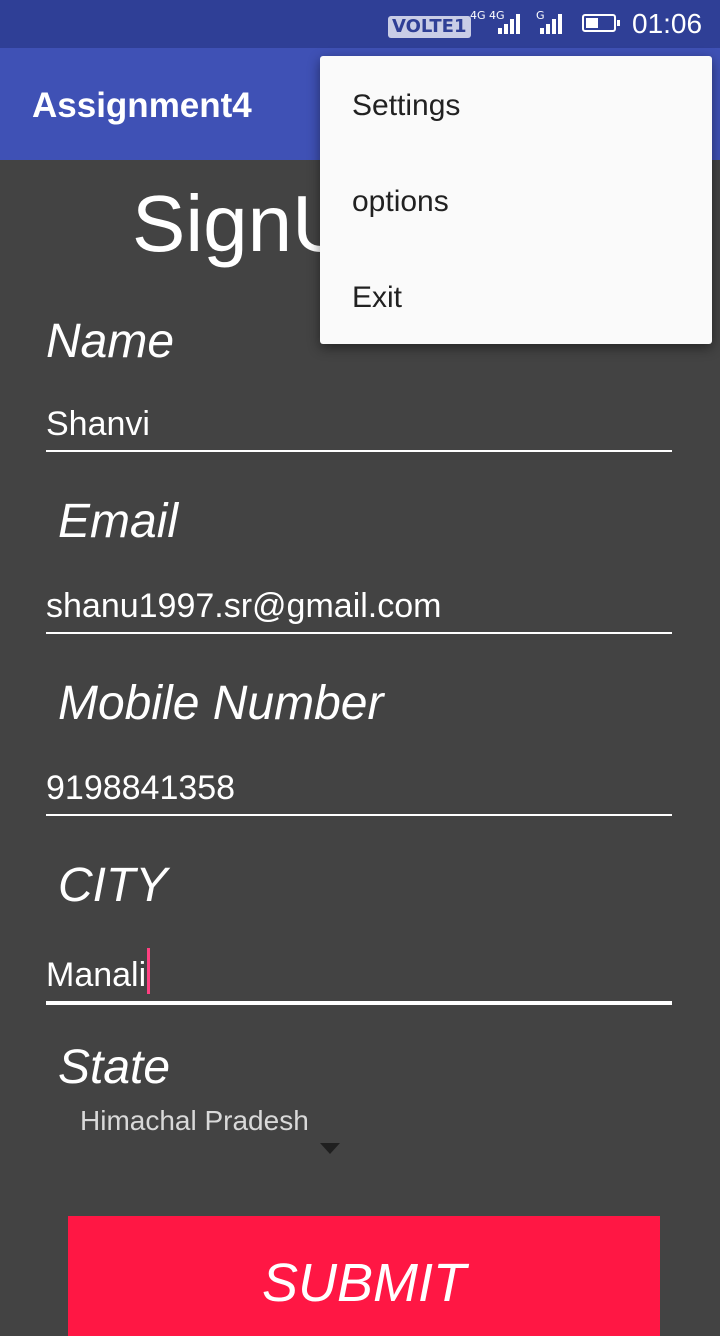 The width and height of the screenshot is (720, 1336). What do you see at coordinates (149, 971) in the screenshot?
I see `text-cursor` at bounding box center [149, 971].